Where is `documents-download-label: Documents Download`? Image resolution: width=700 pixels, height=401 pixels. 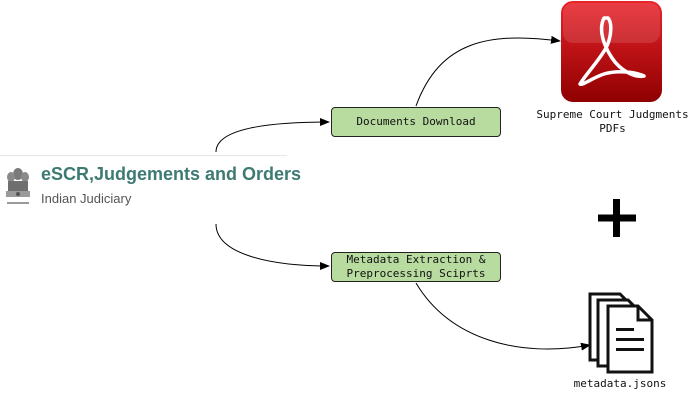
documents-download-label: Documents Download is located at coordinates (416, 121).